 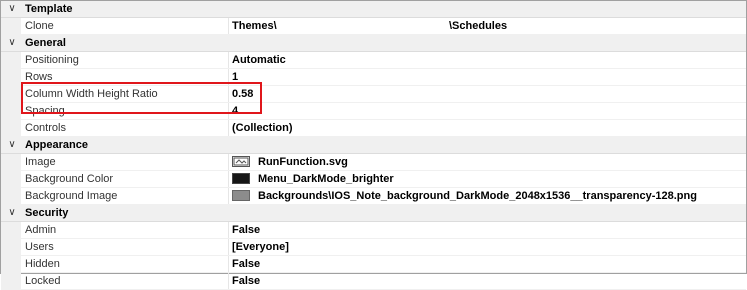 I want to click on property-name: Background Color, so click(x=69, y=179).